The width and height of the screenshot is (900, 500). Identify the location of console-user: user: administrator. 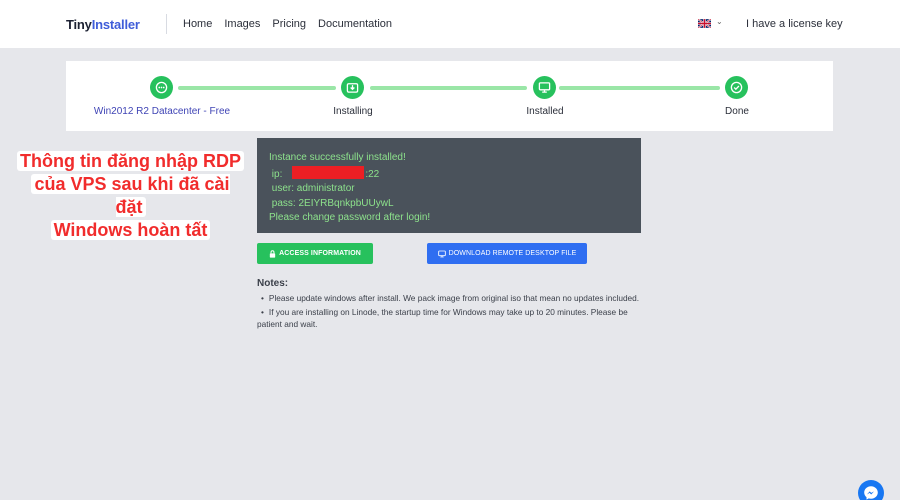
(313, 188).